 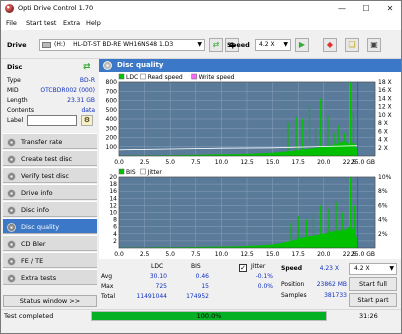 What do you see at coordinates (151, 296) in the screenshot?
I see `total-ldc: 11491044` at bounding box center [151, 296].